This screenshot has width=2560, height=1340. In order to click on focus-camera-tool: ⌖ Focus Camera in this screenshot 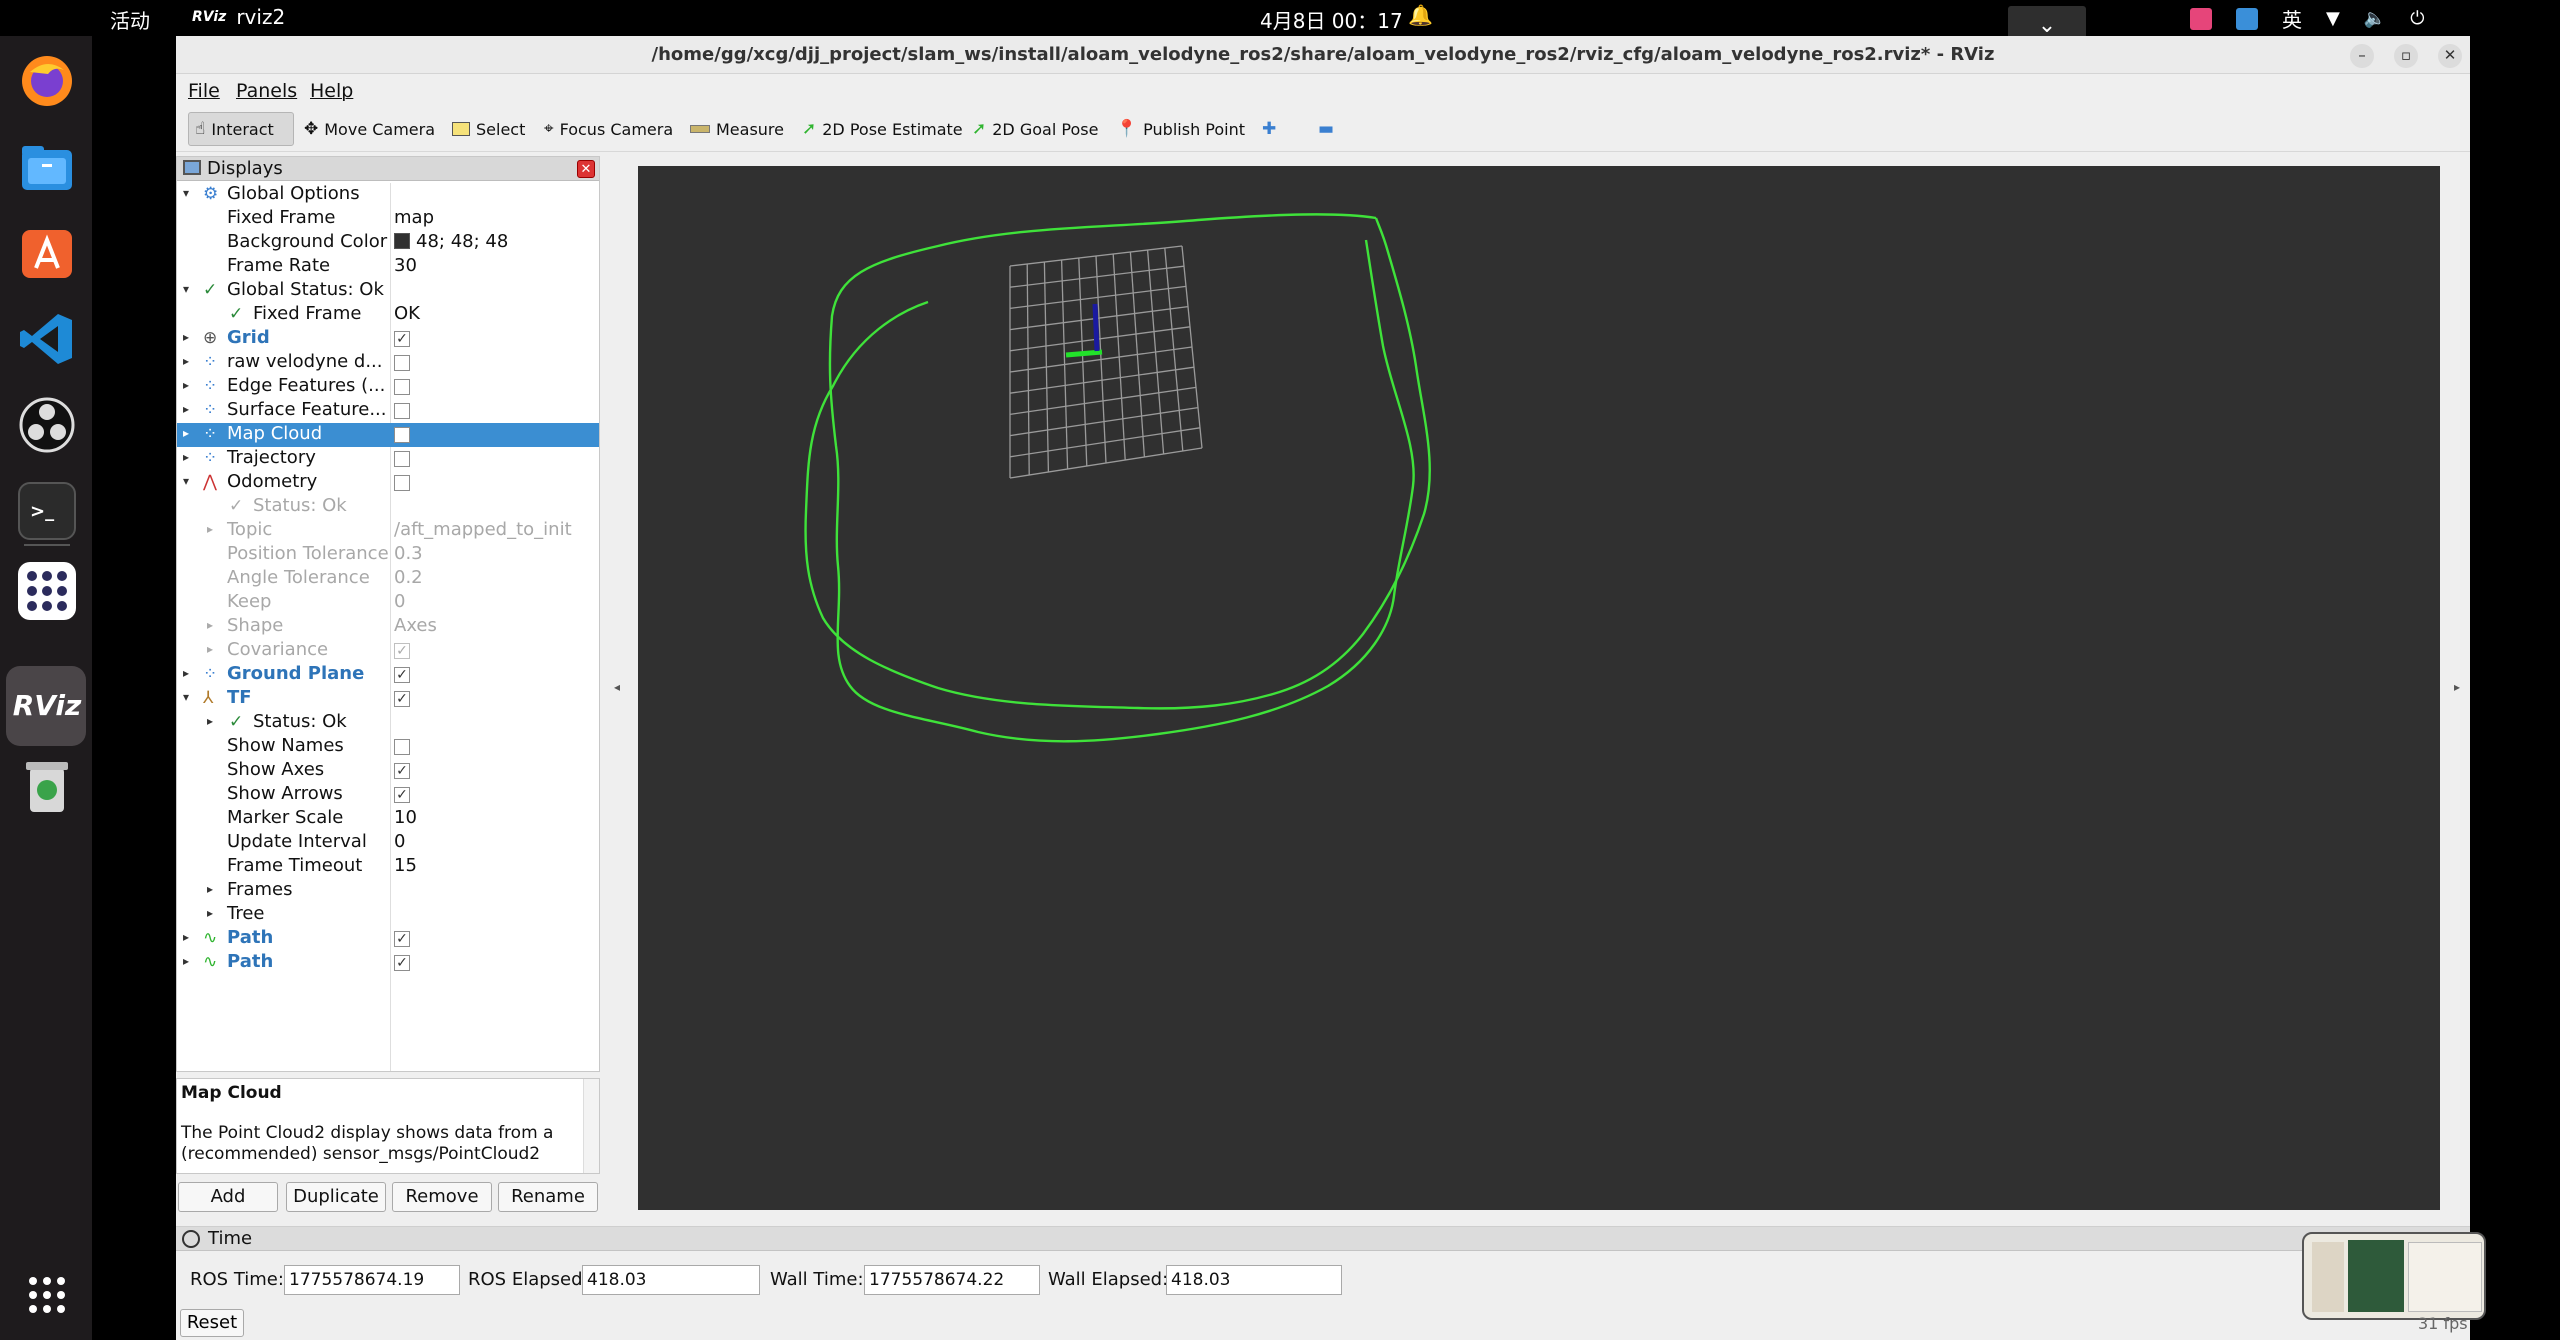, I will do `click(608, 129)`.